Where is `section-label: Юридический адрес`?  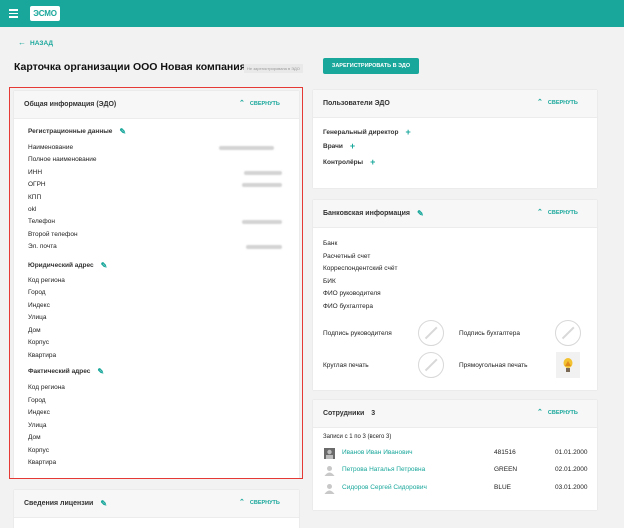 section-label: Юридический адрес is located at coordinates (61, 265).